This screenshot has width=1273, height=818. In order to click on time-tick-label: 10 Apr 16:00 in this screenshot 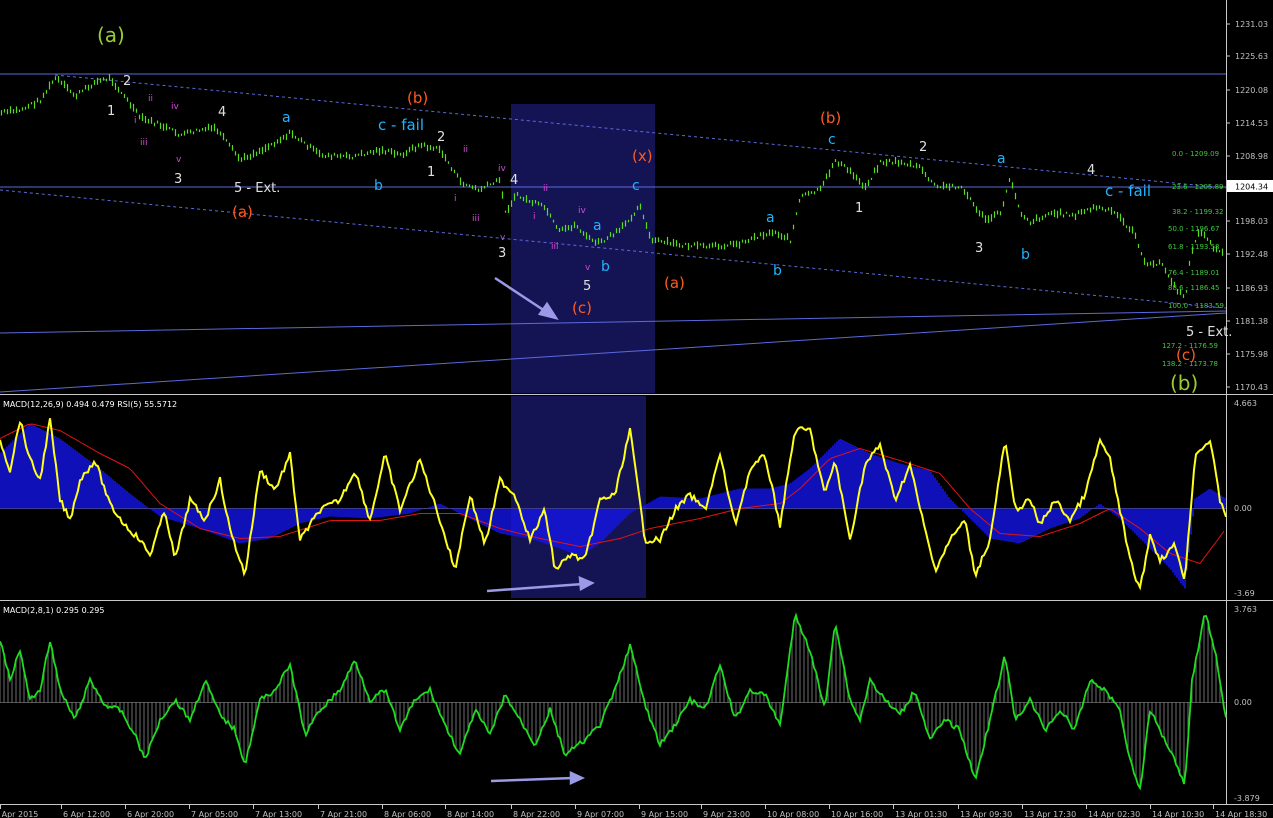, I will do `click(857, 814)`.